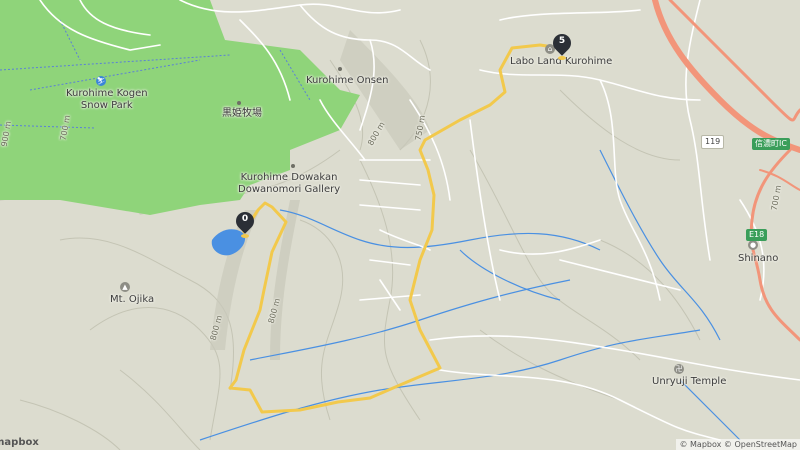  Describe the element at coordinates (101, 81) in the screenshot. I see `ski-icon: ⛷` at that location.